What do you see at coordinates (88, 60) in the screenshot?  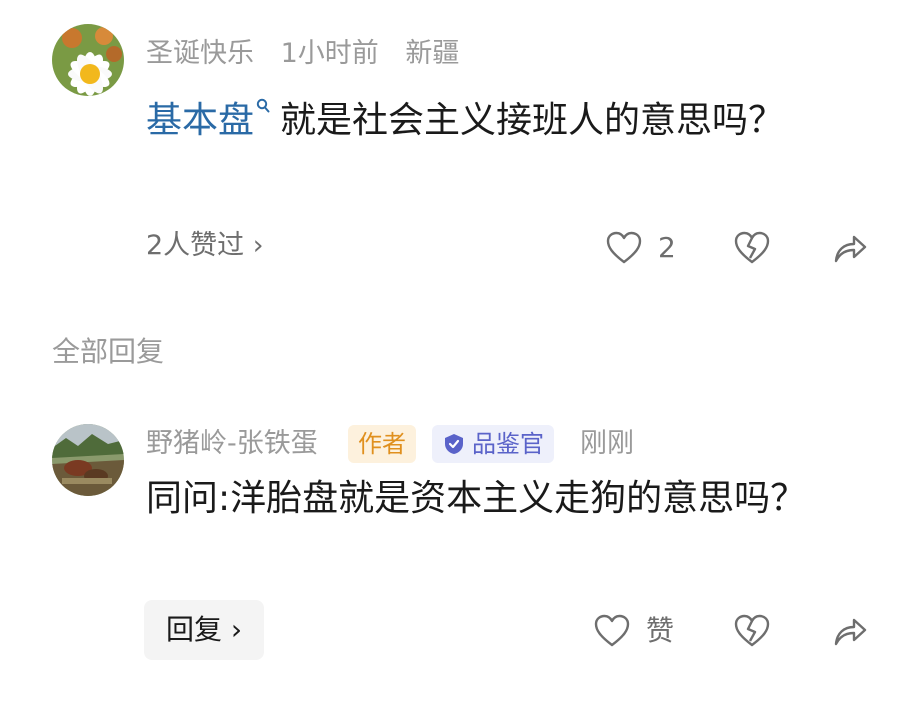 I see `commenter-avatar` at bounding box center [88, 60].